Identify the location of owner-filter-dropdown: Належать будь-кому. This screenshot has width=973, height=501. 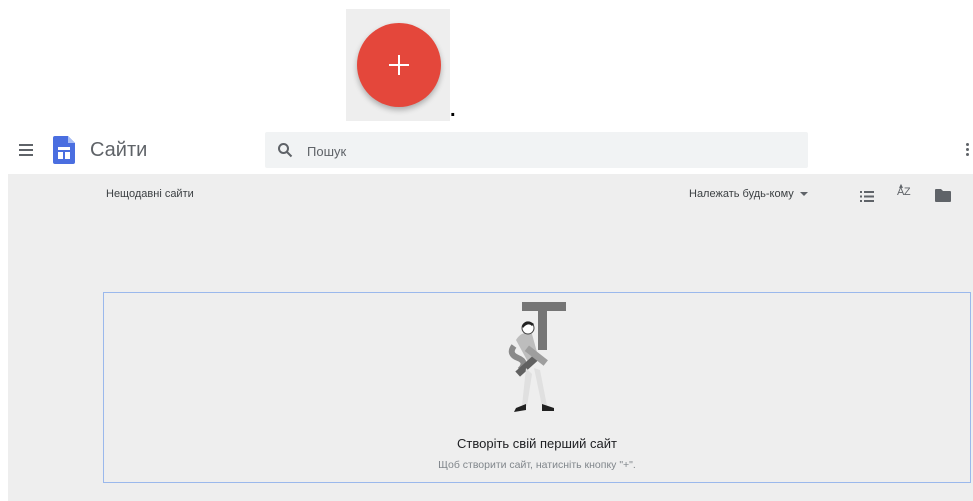
(748, 194).